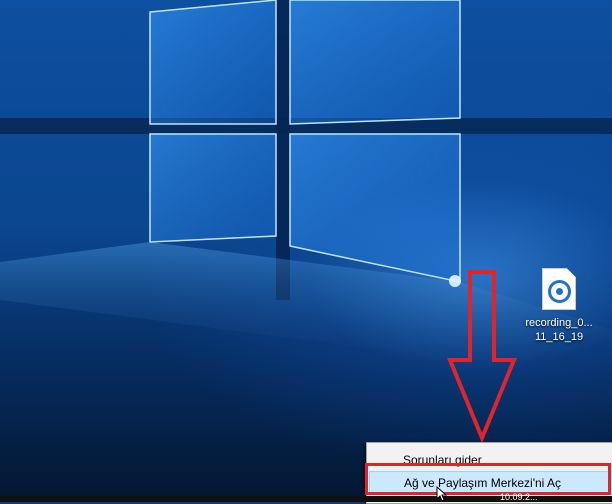 This screenshot has width=612, height=504. I want to click on red-down-arrow-annotation, so click(482, 357).